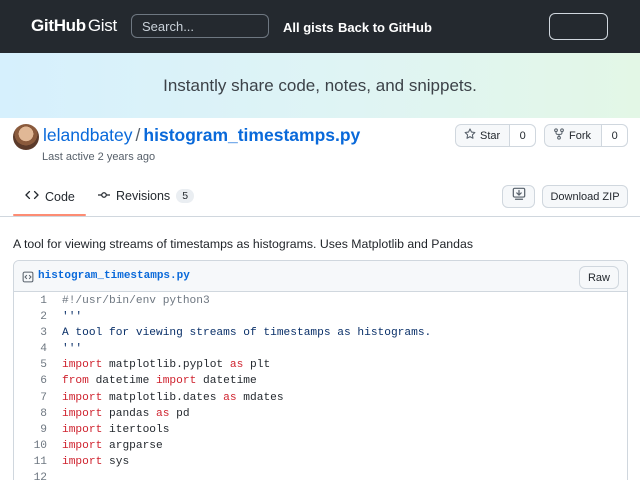  I want to click on code-line: 7 import matplotlib.dates as mdates, so click(320, 398).